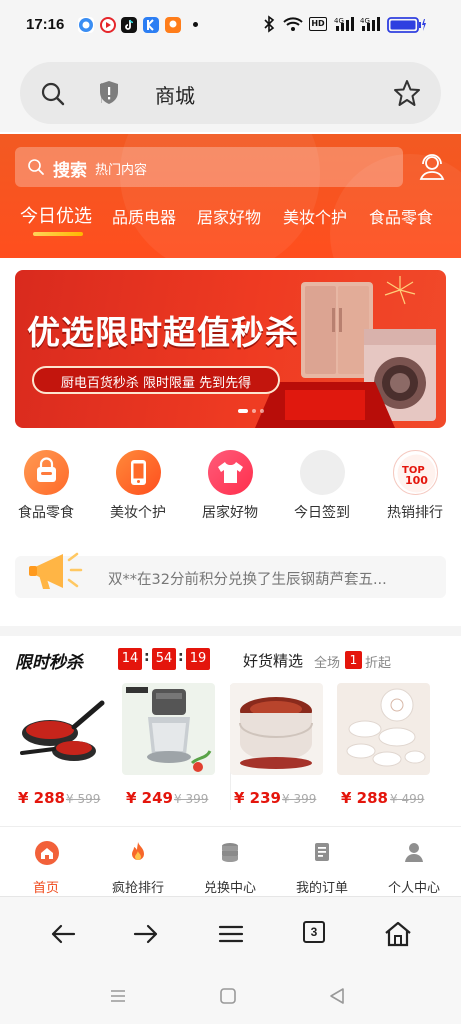 The width and height of the screenshot is (461, 1024). I want to click on system-nav-bar, so click(230, 997).